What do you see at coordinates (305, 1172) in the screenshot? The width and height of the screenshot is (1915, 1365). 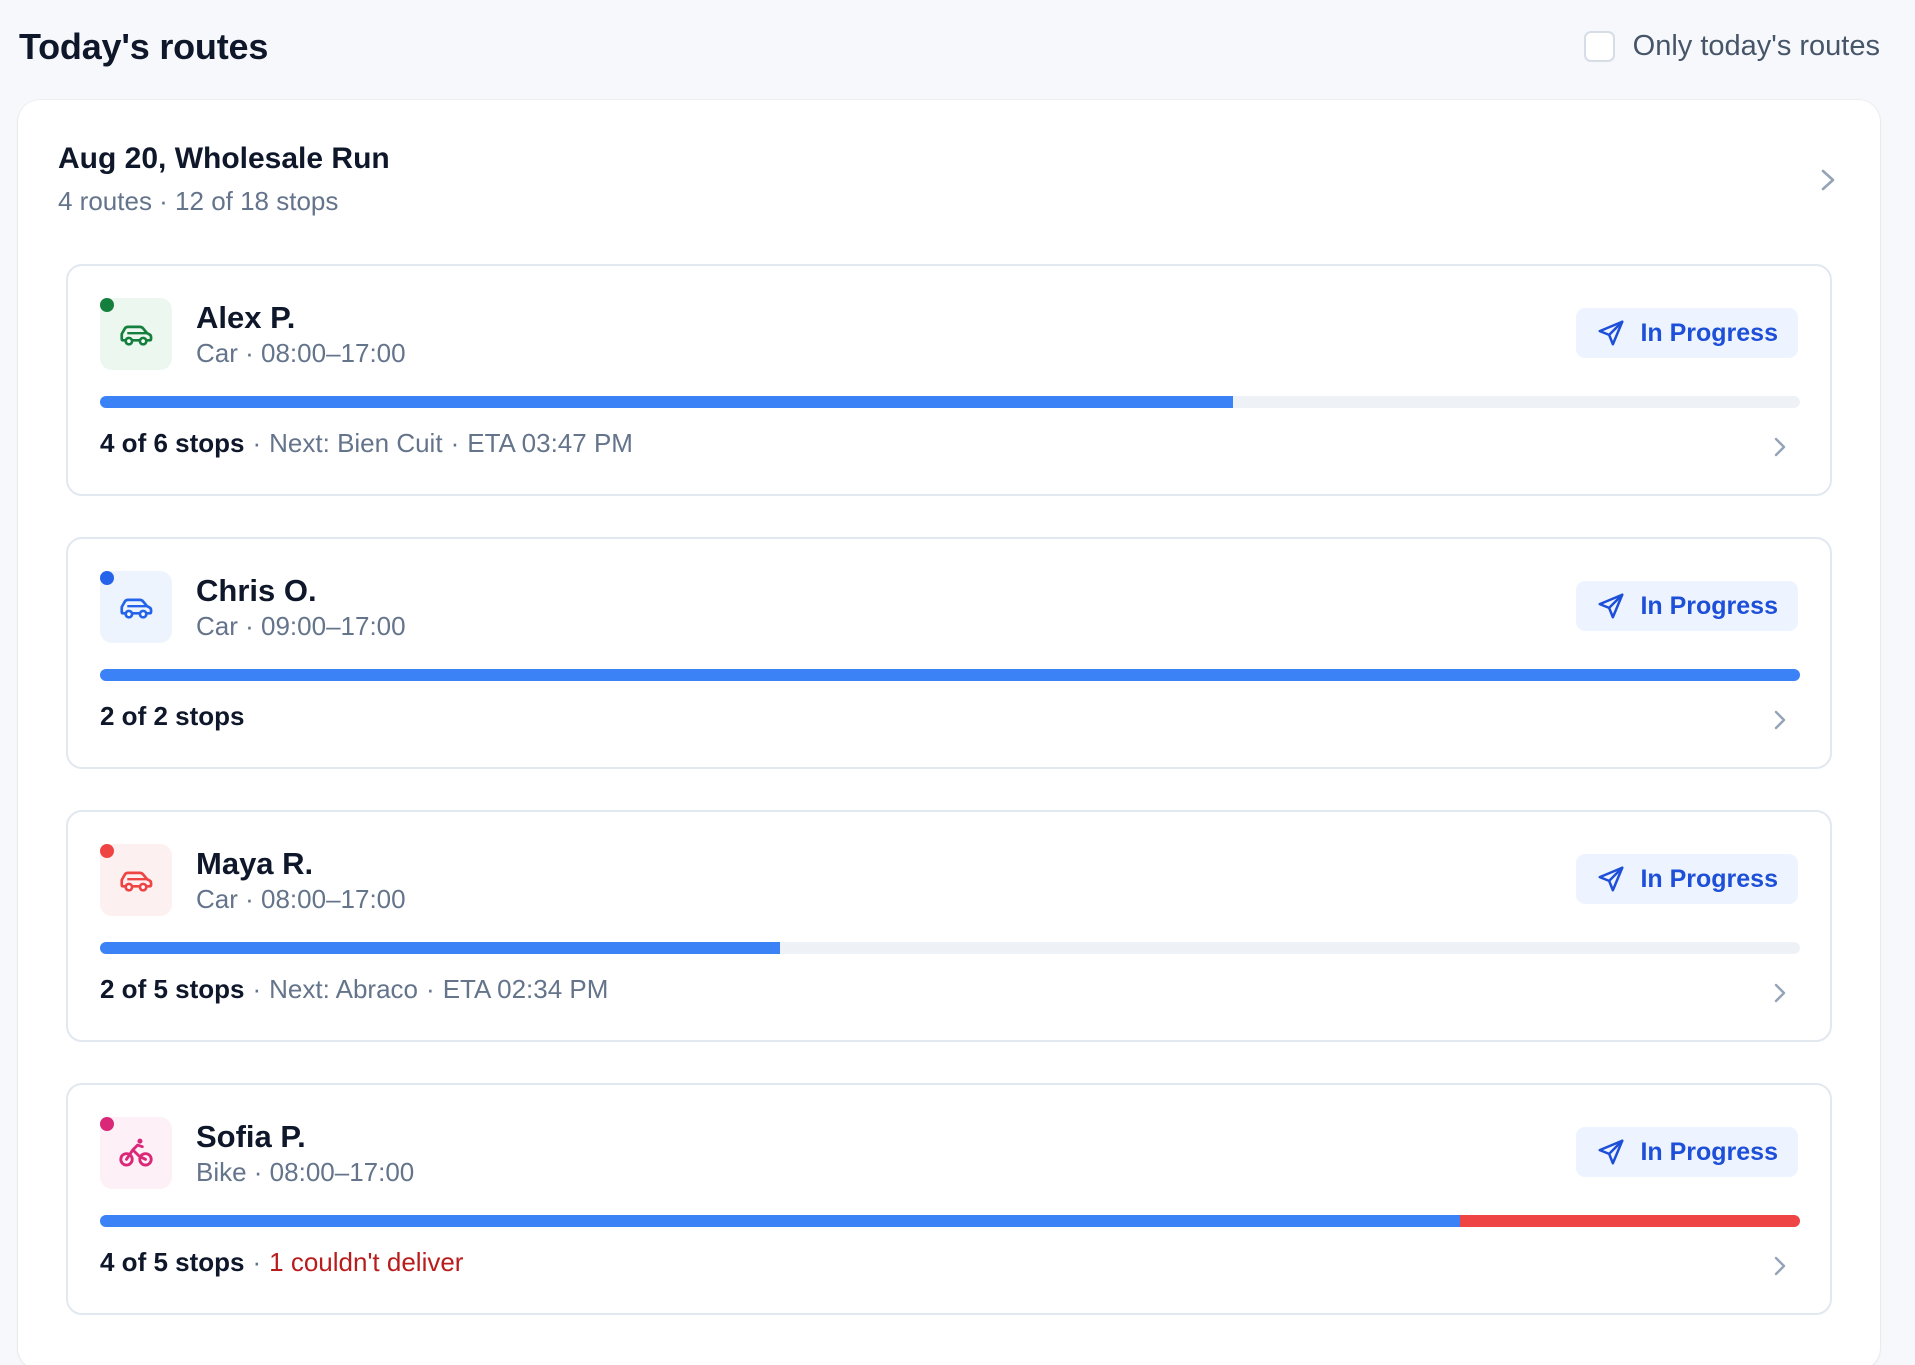 I see `driver-meta: Bike · 08:00–17:00` at bounding box center [305, 1172].